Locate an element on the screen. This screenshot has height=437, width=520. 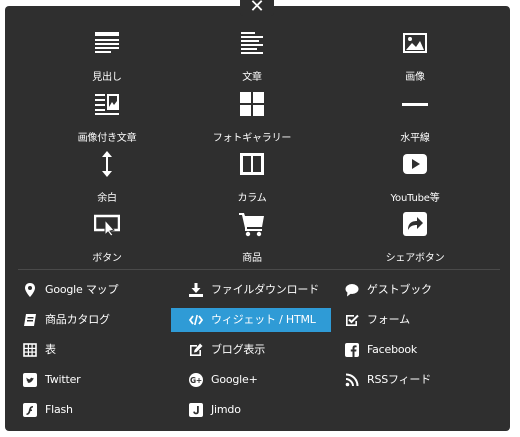
tile-columns: カラム is located at coordinates (252, 170).